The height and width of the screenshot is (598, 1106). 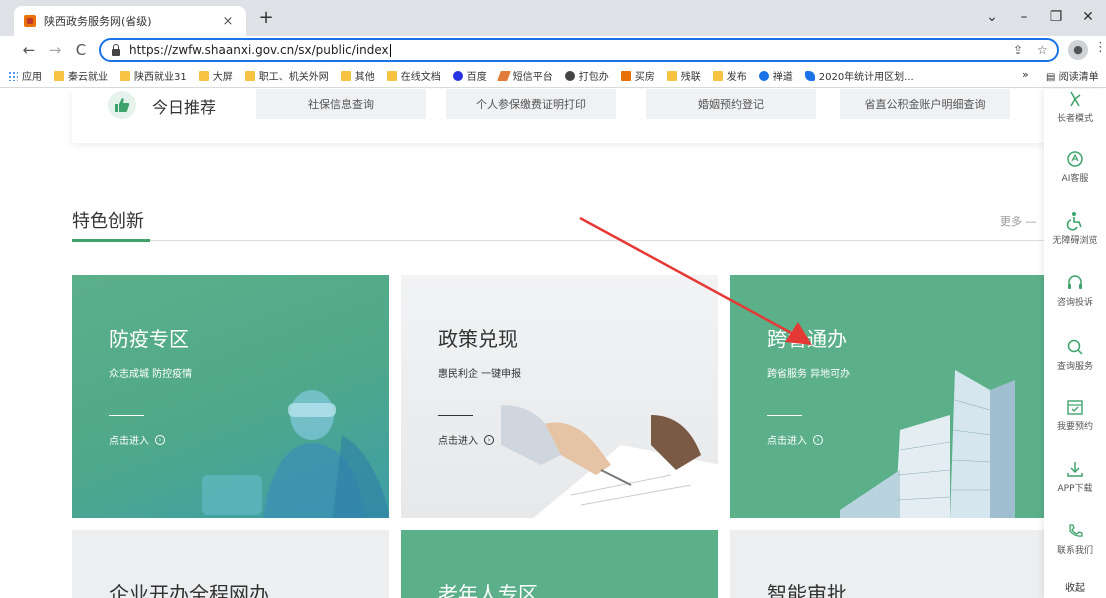 What do you see at coordinates (731, 104) in the screenshot?
I see `recommend-marriage-appointment: 婚姻预约登记` at bounding box center [731, 104].